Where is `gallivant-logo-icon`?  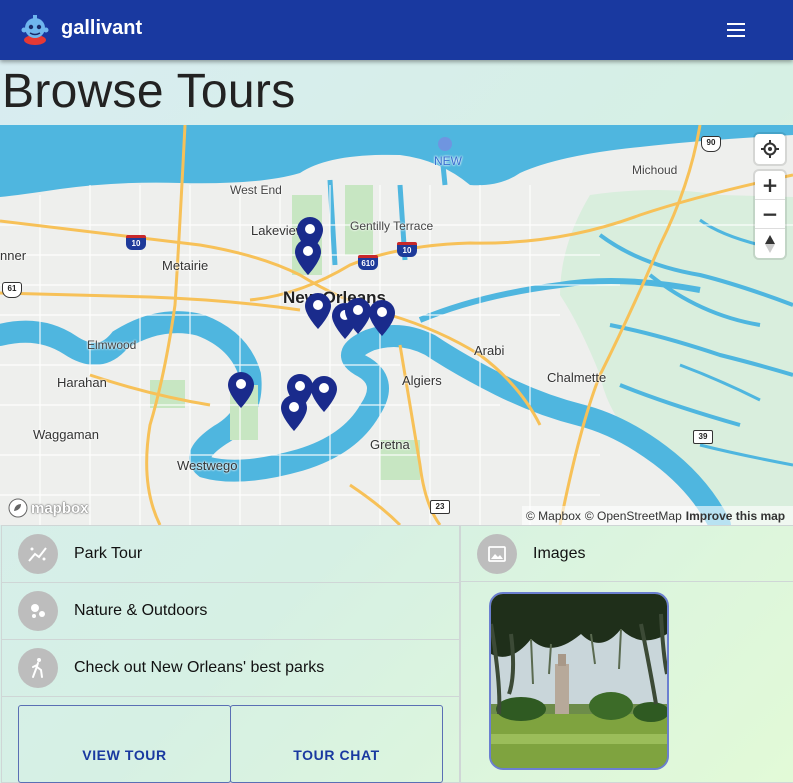 gallivant-logo-icon is located at coordinates (35, 30).